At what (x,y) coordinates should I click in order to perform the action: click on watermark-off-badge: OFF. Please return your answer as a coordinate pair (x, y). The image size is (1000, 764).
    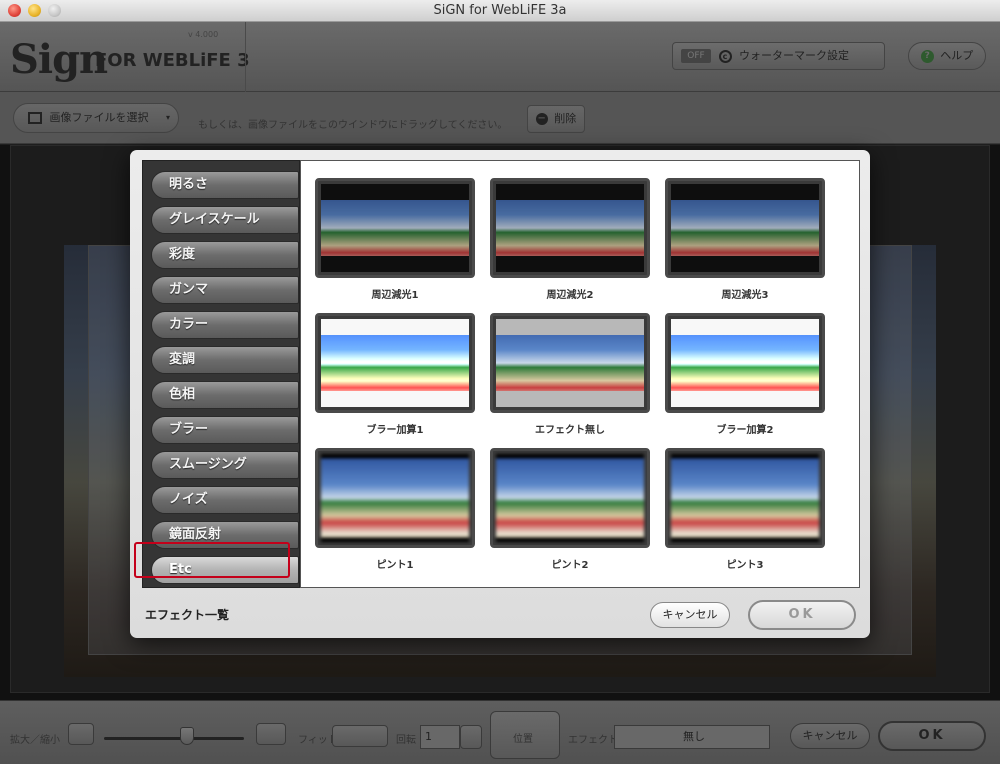
    Looking at the image, I should click on (696, 56).